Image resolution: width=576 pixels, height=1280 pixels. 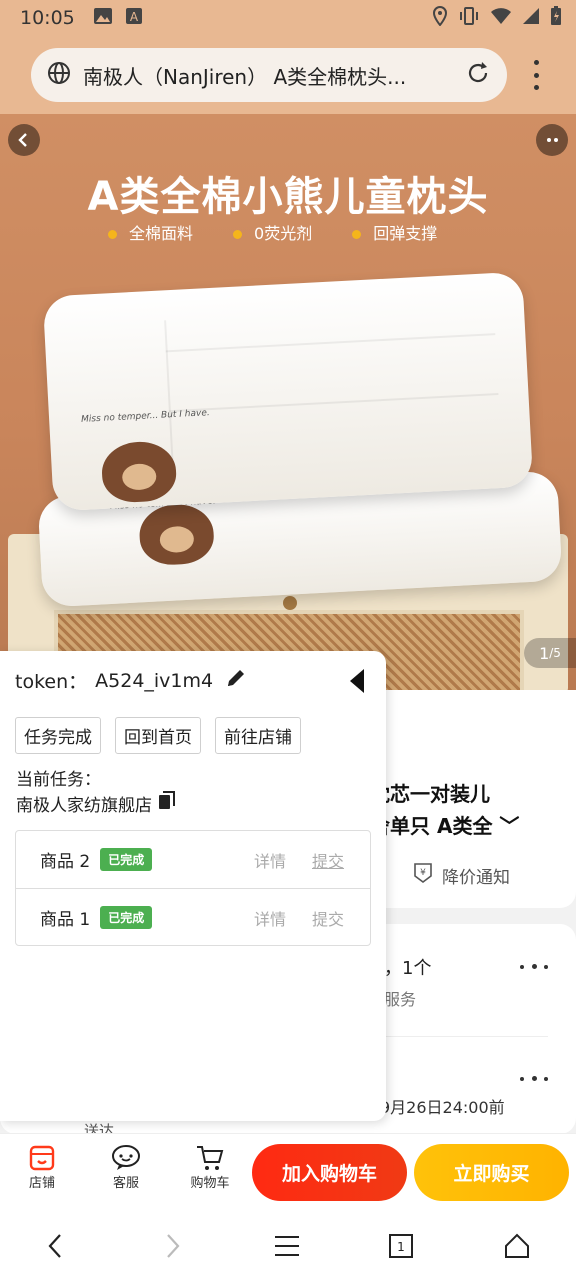 I want to click on panel-button-row: 任务完成 回到首页 前往店铺, so click(x=158, y=735).